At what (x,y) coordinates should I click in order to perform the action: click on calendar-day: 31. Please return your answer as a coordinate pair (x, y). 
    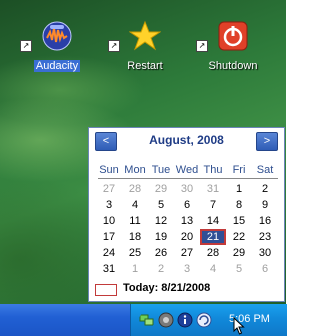
    Looking at the image, I should click on (109, 269).